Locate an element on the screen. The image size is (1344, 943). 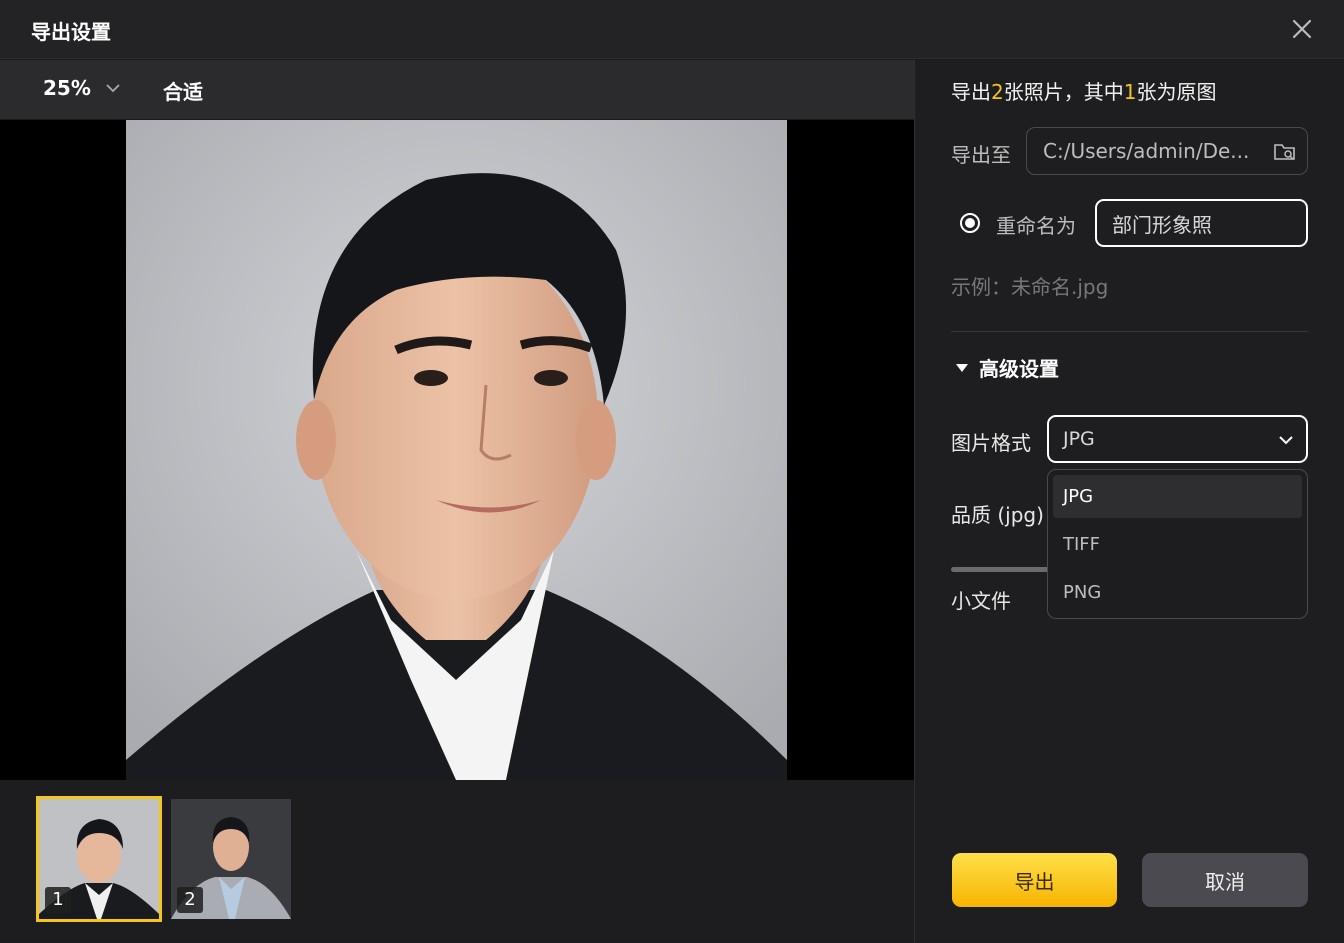
summary-text: 张为原图 is located at coordinates (1176, 92).